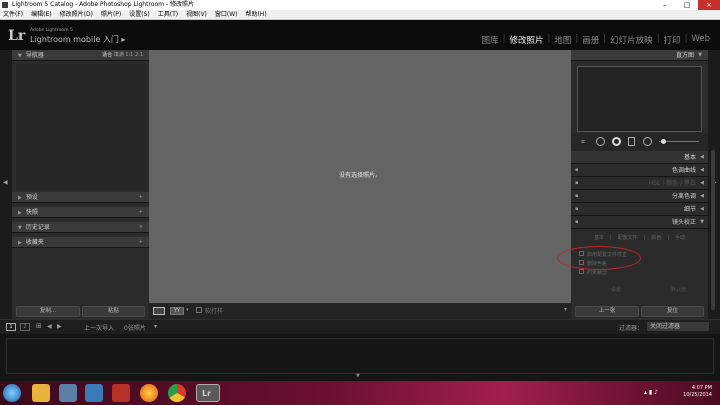 The width and height of the screenshot is (720, 405). Describe the element at coordinates (39, 326) in the screenshot. I see `grid-view-icon: ⊞` at that location.